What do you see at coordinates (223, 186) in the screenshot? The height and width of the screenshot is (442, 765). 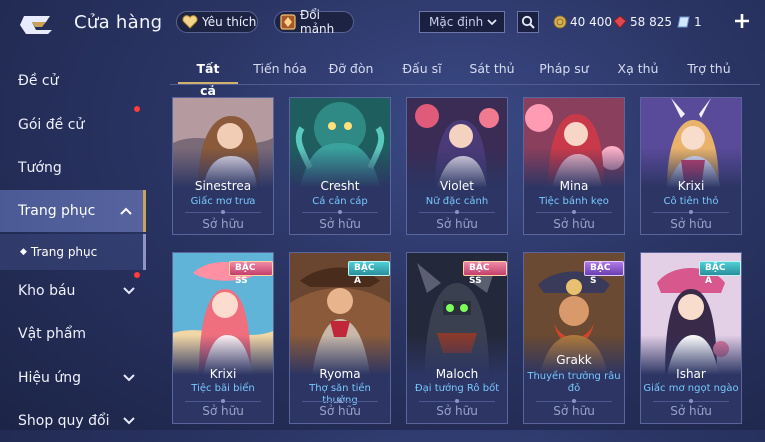 I see `hero-name: Sinestrea` at bounding box center [223, 186].